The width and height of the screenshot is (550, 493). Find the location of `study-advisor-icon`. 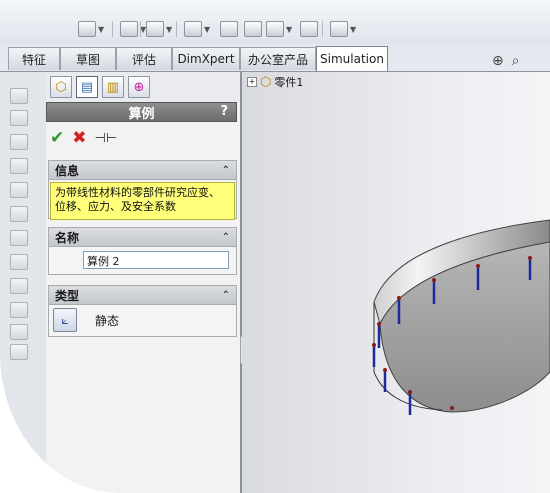

study-advisor-icon is located at coordinates (19, 96).